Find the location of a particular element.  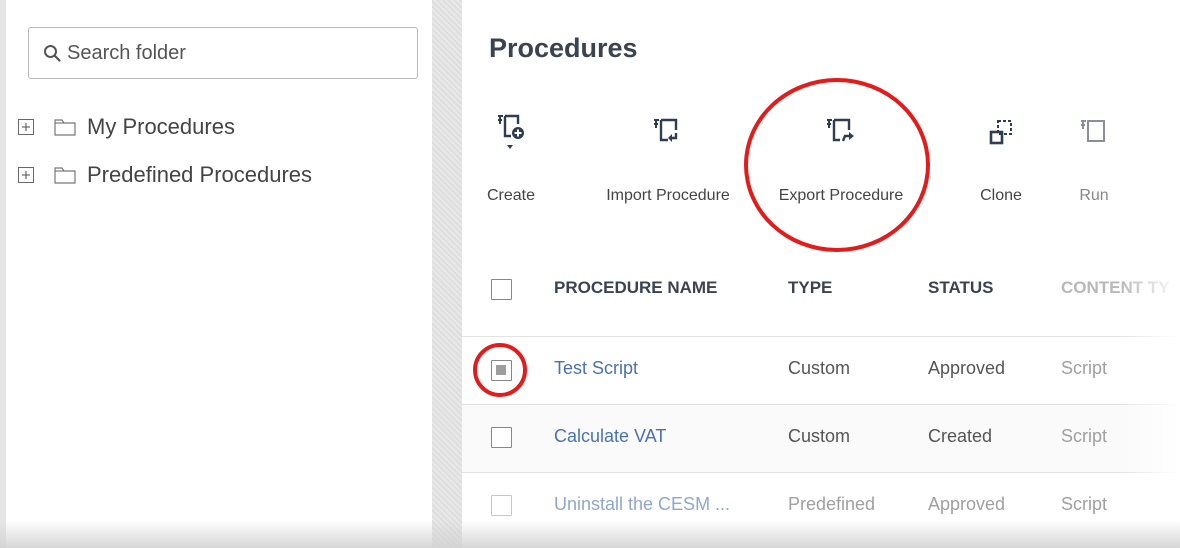

run-procedure-icon is located at coordinates (1094, 134).